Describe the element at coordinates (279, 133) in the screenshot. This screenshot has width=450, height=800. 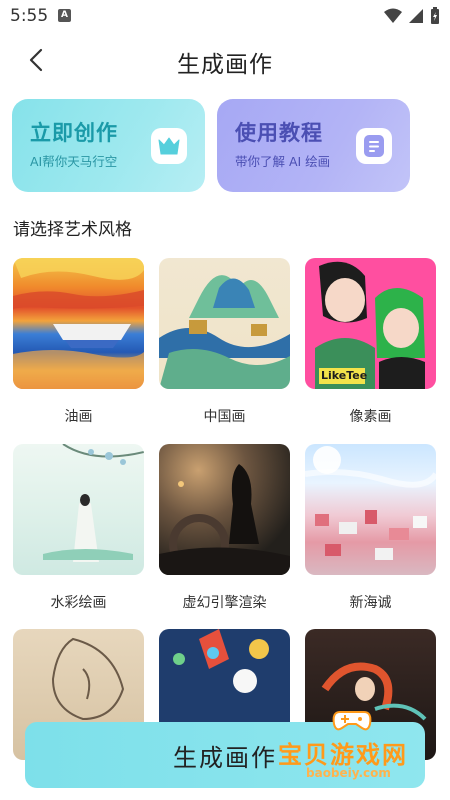
I see `tutorial-title: 使用教程` at that location.